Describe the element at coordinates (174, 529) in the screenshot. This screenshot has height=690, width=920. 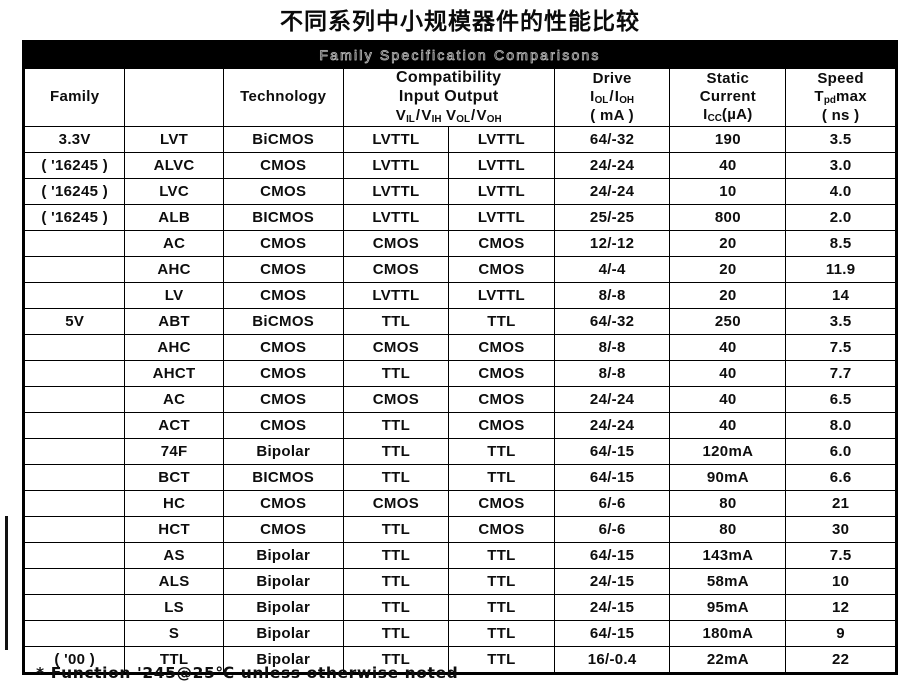
I see `cell-subfamily: HCT` at that location.